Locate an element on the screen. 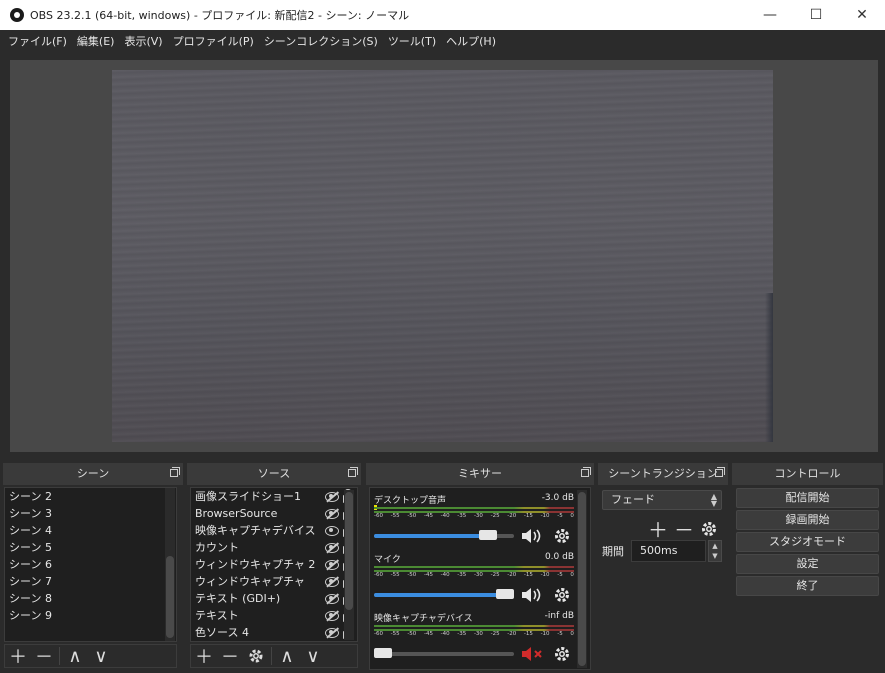 This screenshot has width=885, height=673. menu-edit: 編集(E) is located at coordinates (96, 41).